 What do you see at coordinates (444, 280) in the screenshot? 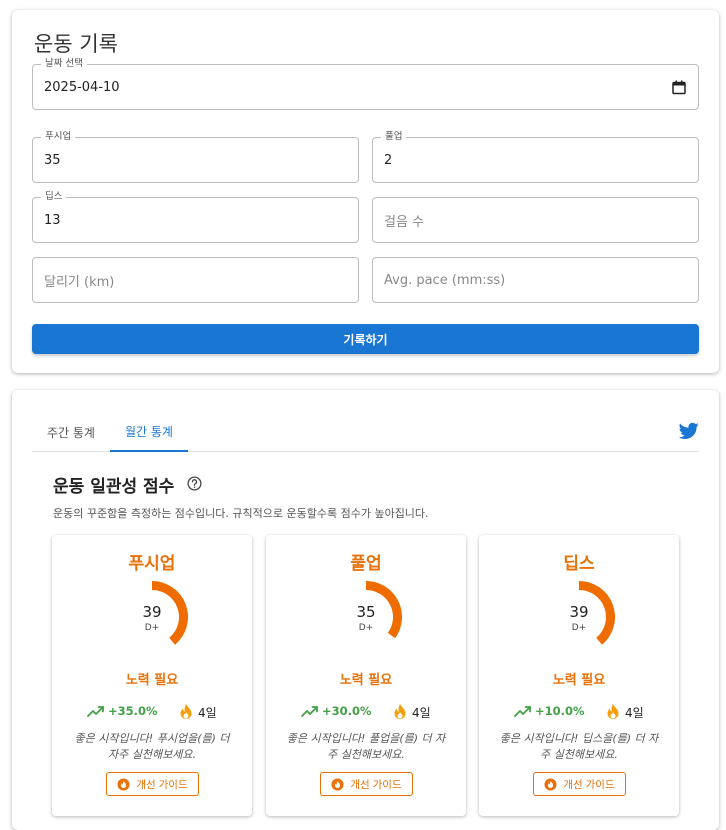
I see `pace-placeholder: Avg. pace (mm:ss)` at bounding box center [444, 280].